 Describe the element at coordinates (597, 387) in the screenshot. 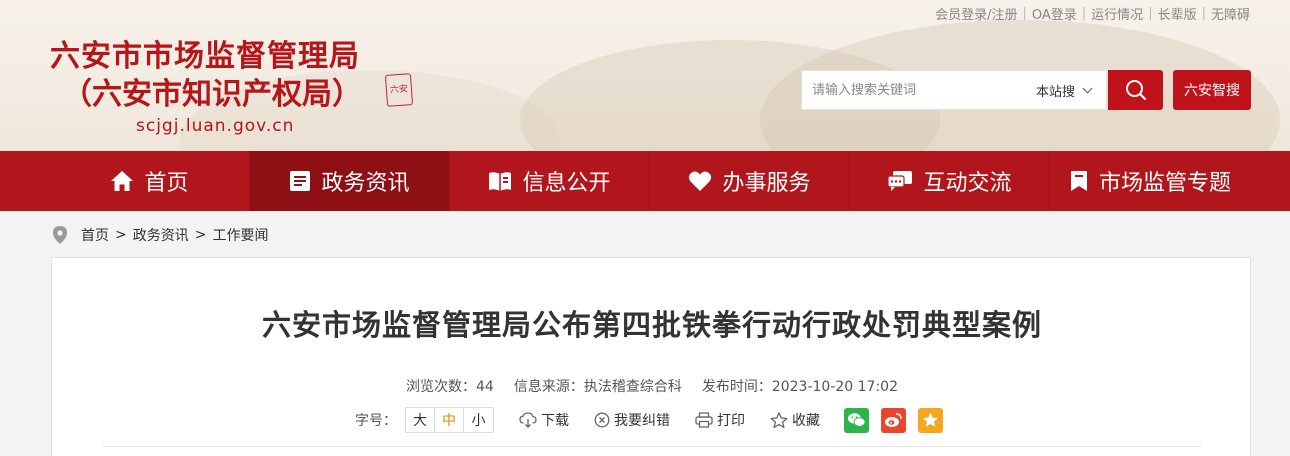

I see `info-source: 信息来源：执法稽查综合科` at that location.